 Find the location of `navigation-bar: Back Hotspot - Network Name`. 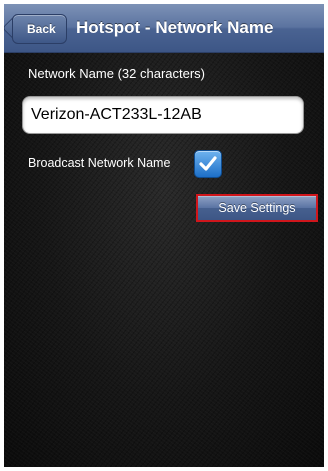

navigation-bar: Back Hotspot - Network Name is located at coordinates (164, 28).